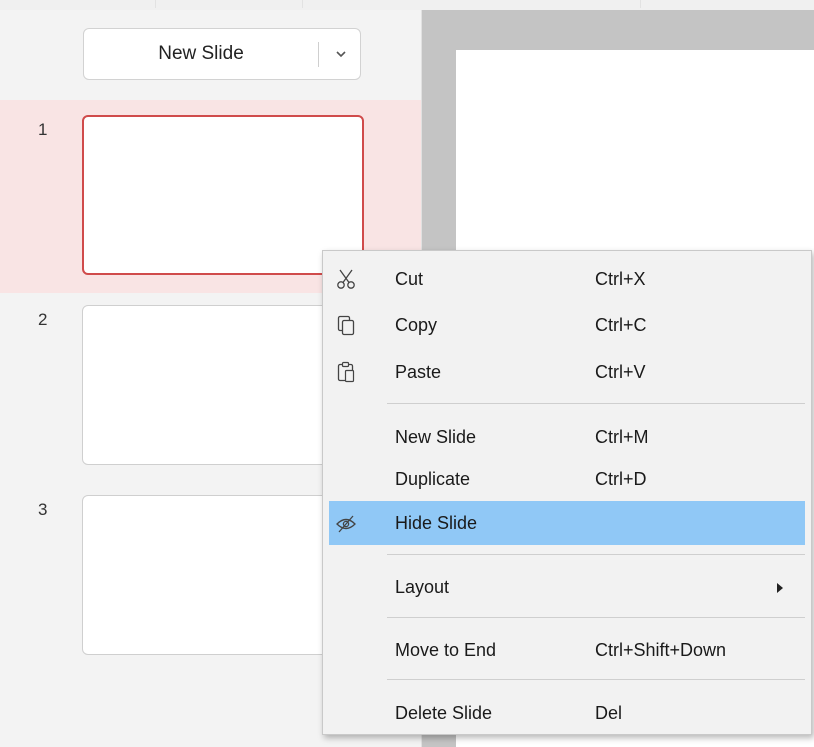 The height and width of the screenshot is (747, 814). What do you see at coordinates (567, 479) in the screenshot?
I see `menu-item-duplicate: Duplicate Ctrl+D` at bounding box center [567, 479].